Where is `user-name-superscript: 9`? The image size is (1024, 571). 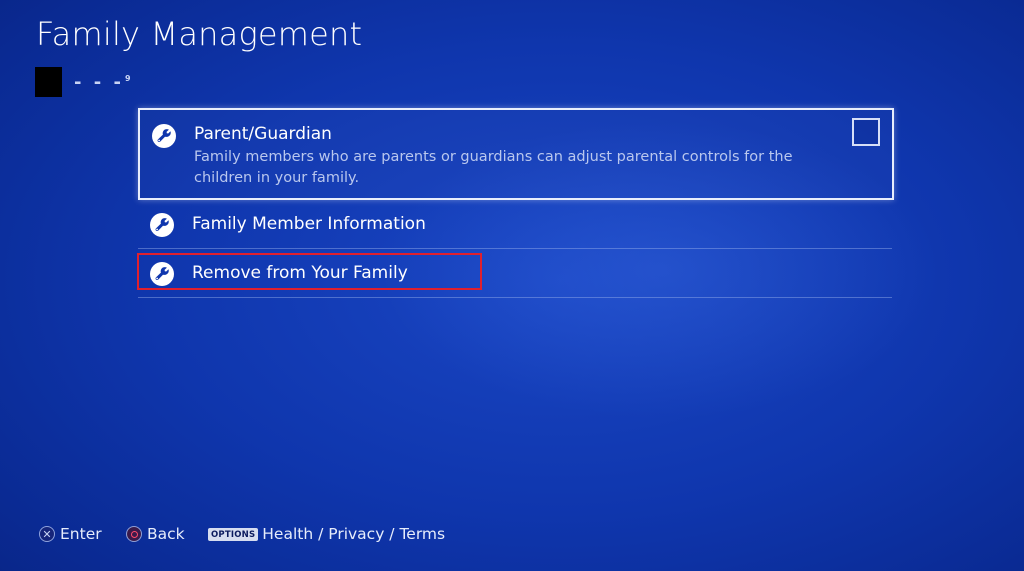 user-name-superscript: 9 is located at coordinates (127, 78).